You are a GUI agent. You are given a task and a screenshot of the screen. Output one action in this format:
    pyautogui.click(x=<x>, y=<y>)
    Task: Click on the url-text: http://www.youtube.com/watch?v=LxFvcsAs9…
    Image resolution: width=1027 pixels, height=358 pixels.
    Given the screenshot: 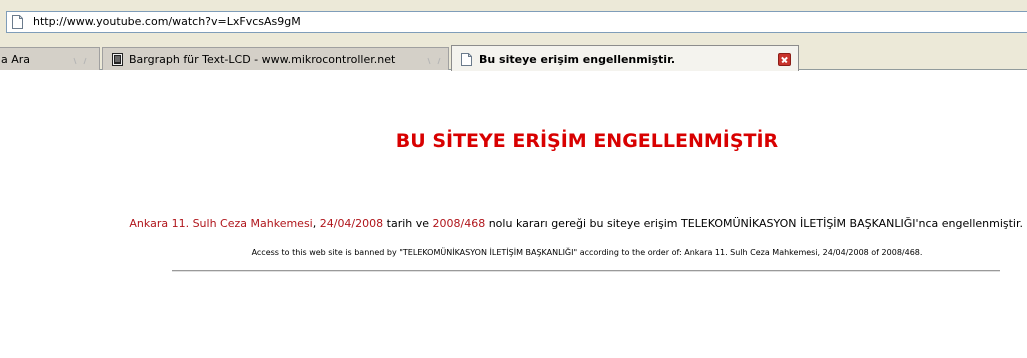 What is the action you would take?
    pyautogui.click(x=167, y=21)
    